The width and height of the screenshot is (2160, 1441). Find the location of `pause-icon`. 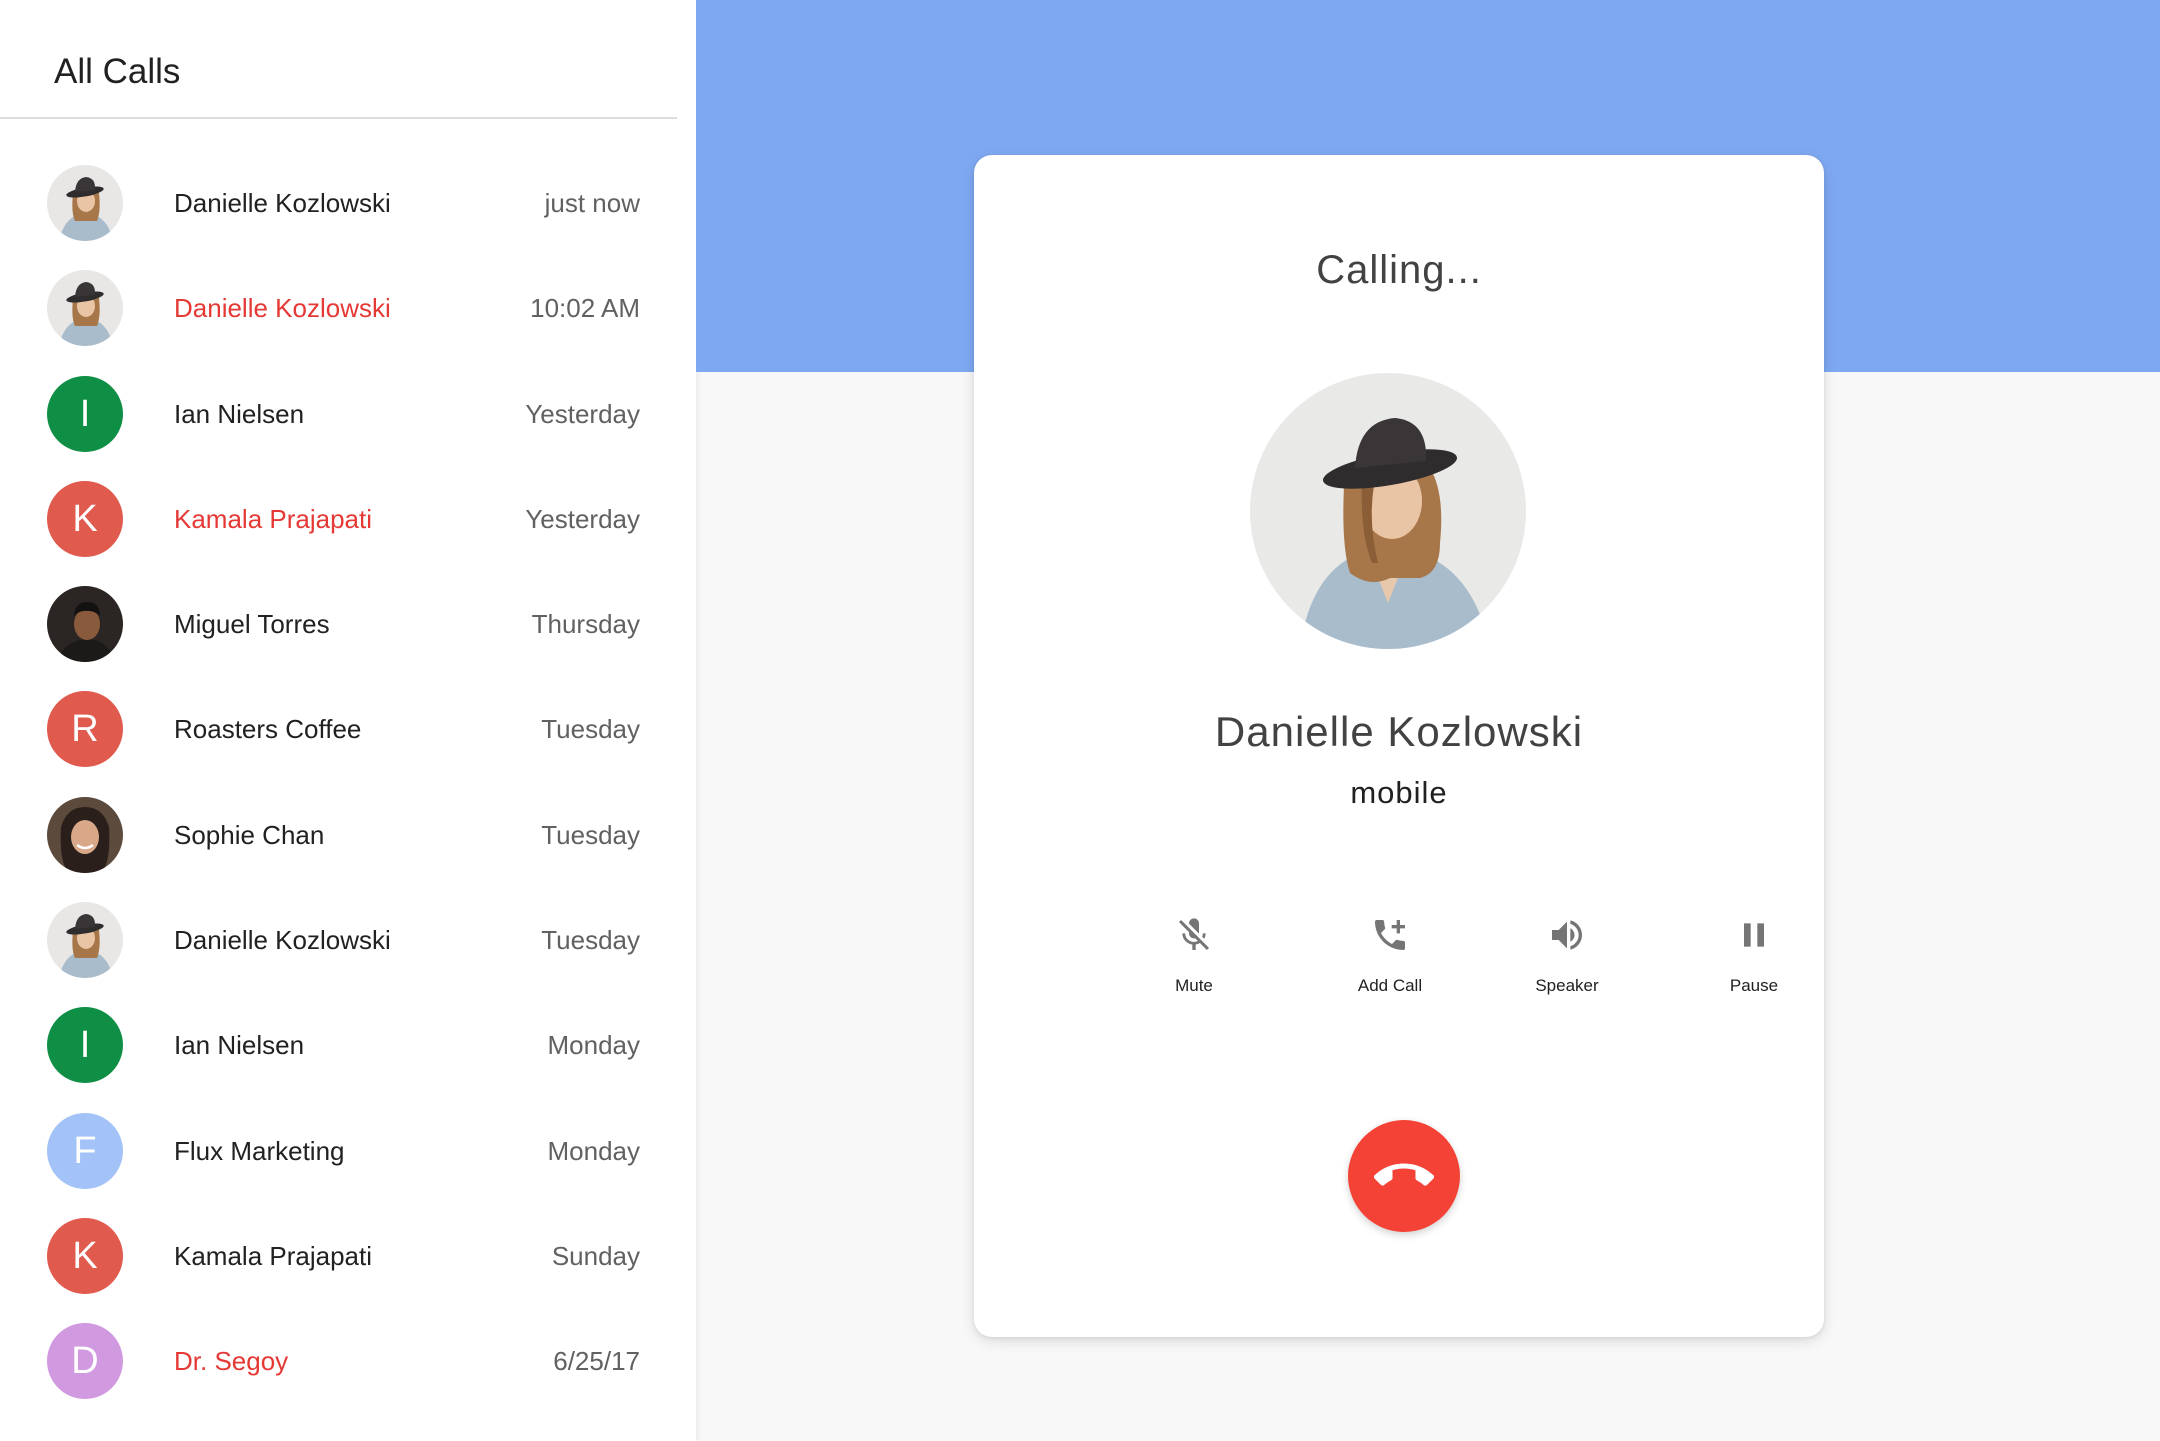

pause-icon is located at coordinates (1754, 935).